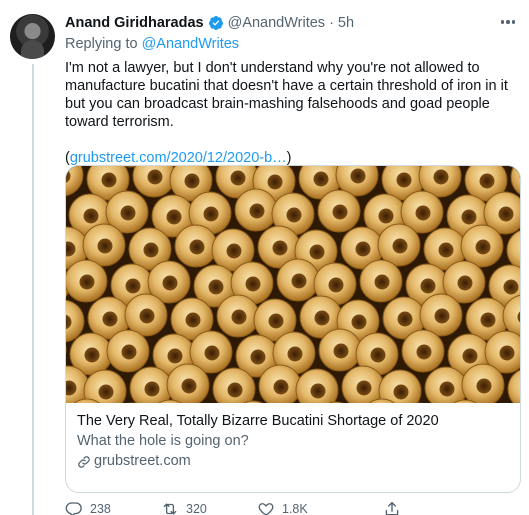 The height and width of the screenshot is (515, 529). What do you see at coordinates (295, 508) in the screenshot?
I see `like-count: 1.8K` at bounding box center [295, 508].